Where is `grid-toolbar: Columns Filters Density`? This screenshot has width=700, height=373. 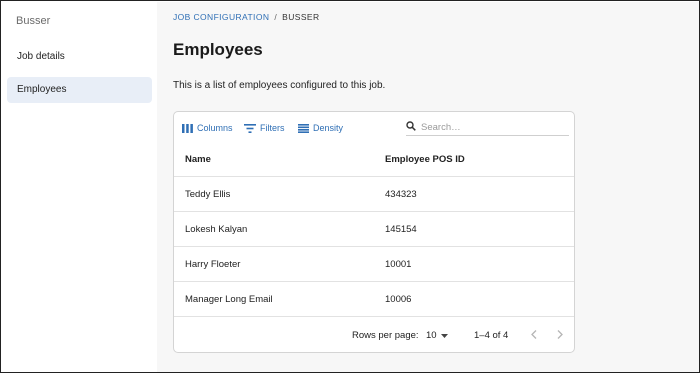
grid-toolbar: Columns Filters Density is located at coordinates (374, 127).